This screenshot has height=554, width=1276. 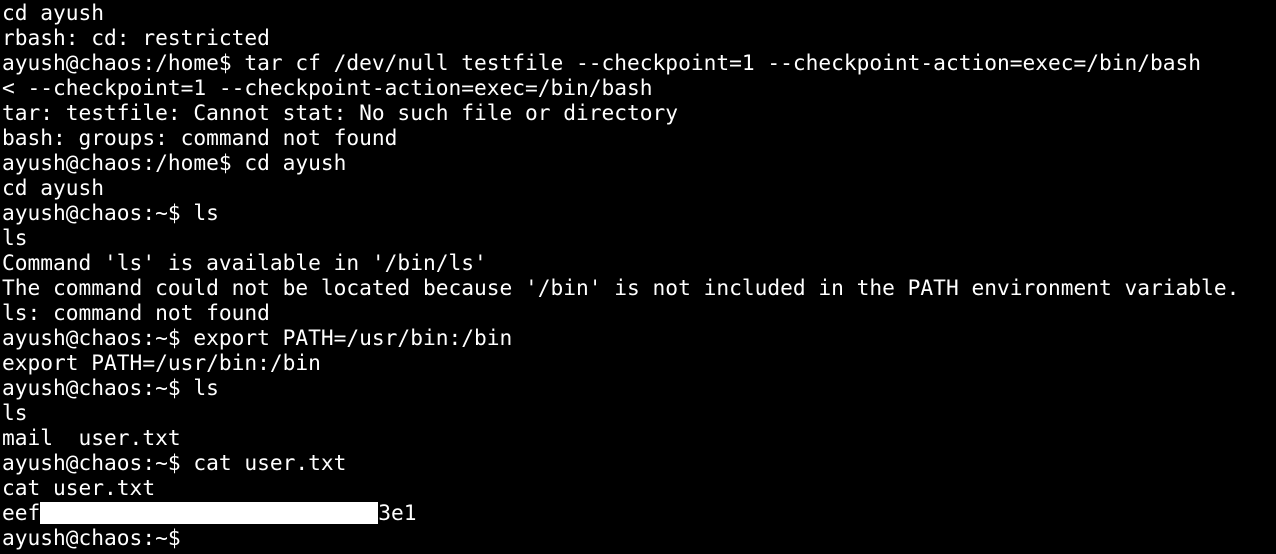 What do you see at coordinates (136, 37) in the screenshot?
I see `terminal-line: rbash: cd: restricted` at bounding box center [136, 37].